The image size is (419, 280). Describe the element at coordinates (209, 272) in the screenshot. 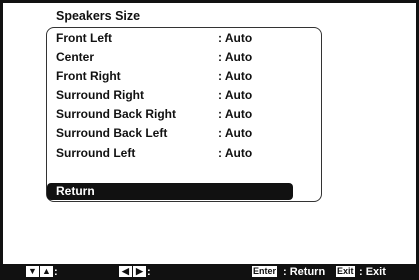

I see `footer-bar: ▼ ▲ : ◀ ▶ : Enter : Return Exit : Exit` at that location.